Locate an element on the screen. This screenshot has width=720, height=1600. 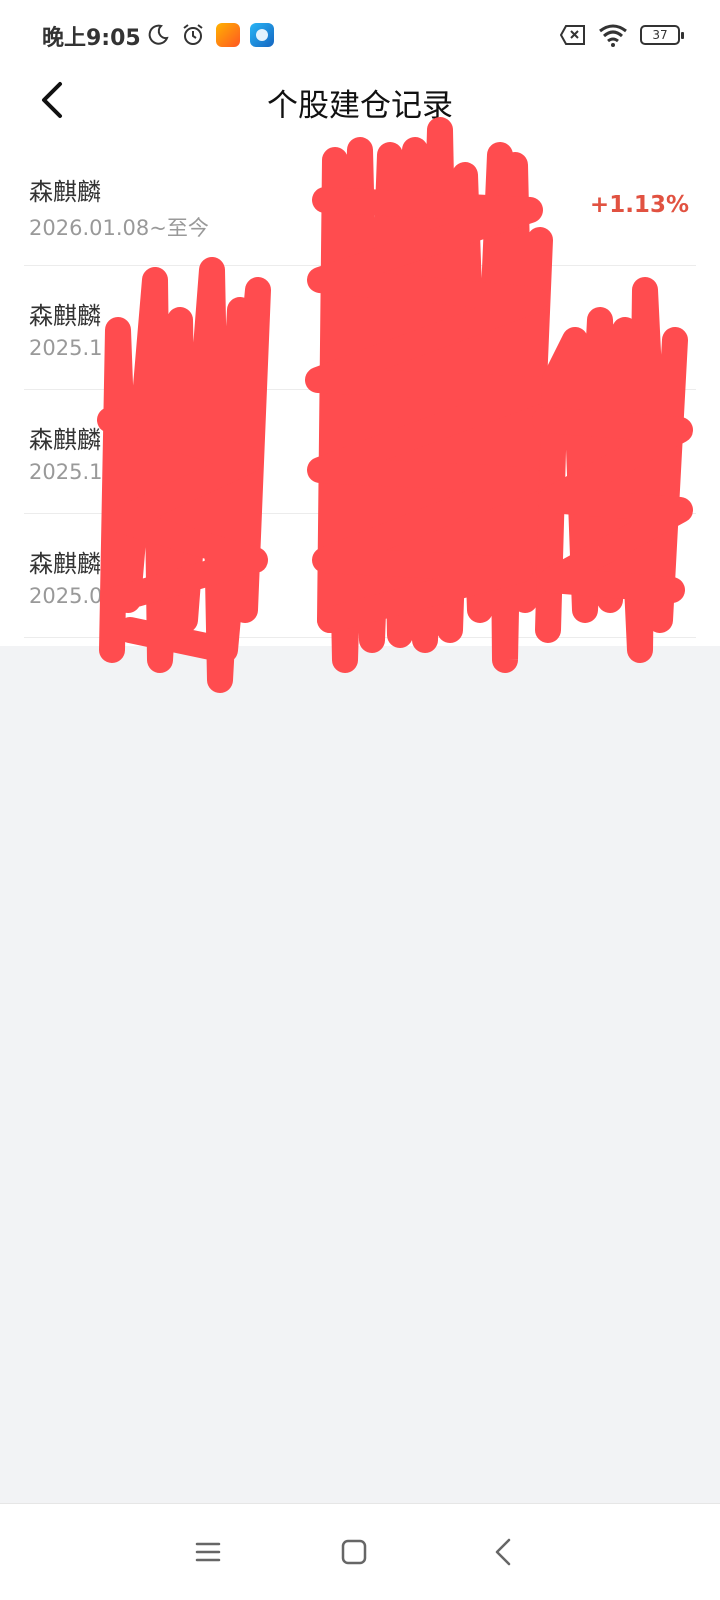
battery-icon: 37 is located at coordinates (662, 35).